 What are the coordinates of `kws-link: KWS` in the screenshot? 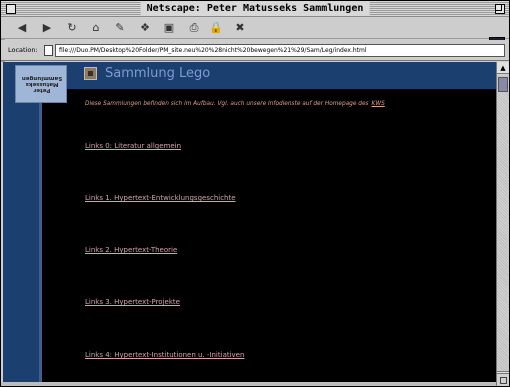 It's located at (378, 104).